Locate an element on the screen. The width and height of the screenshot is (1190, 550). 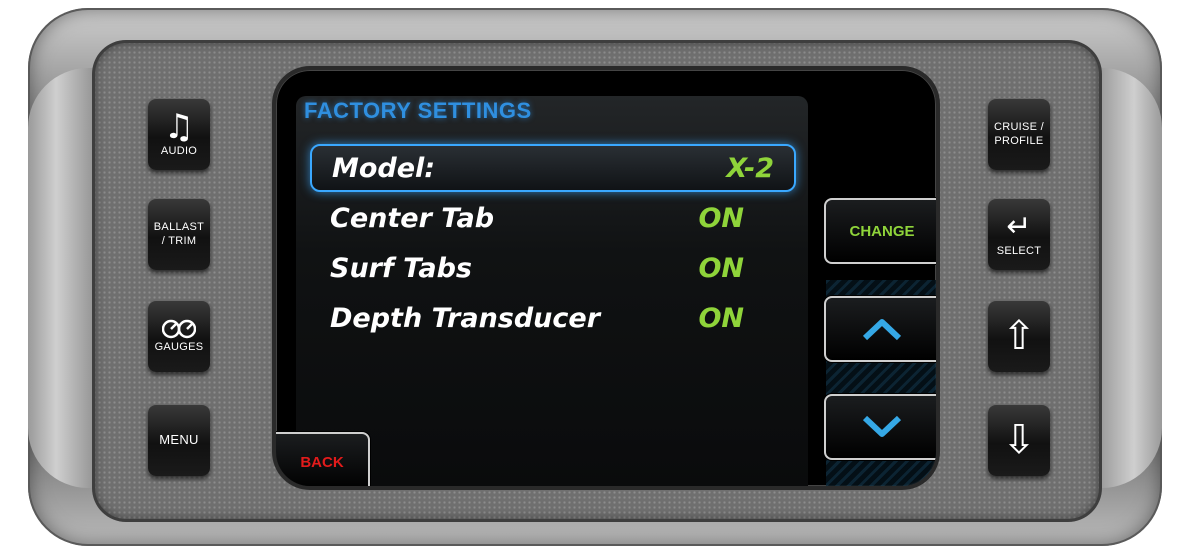
back-button: BACK is located at coordinates (323, 459).